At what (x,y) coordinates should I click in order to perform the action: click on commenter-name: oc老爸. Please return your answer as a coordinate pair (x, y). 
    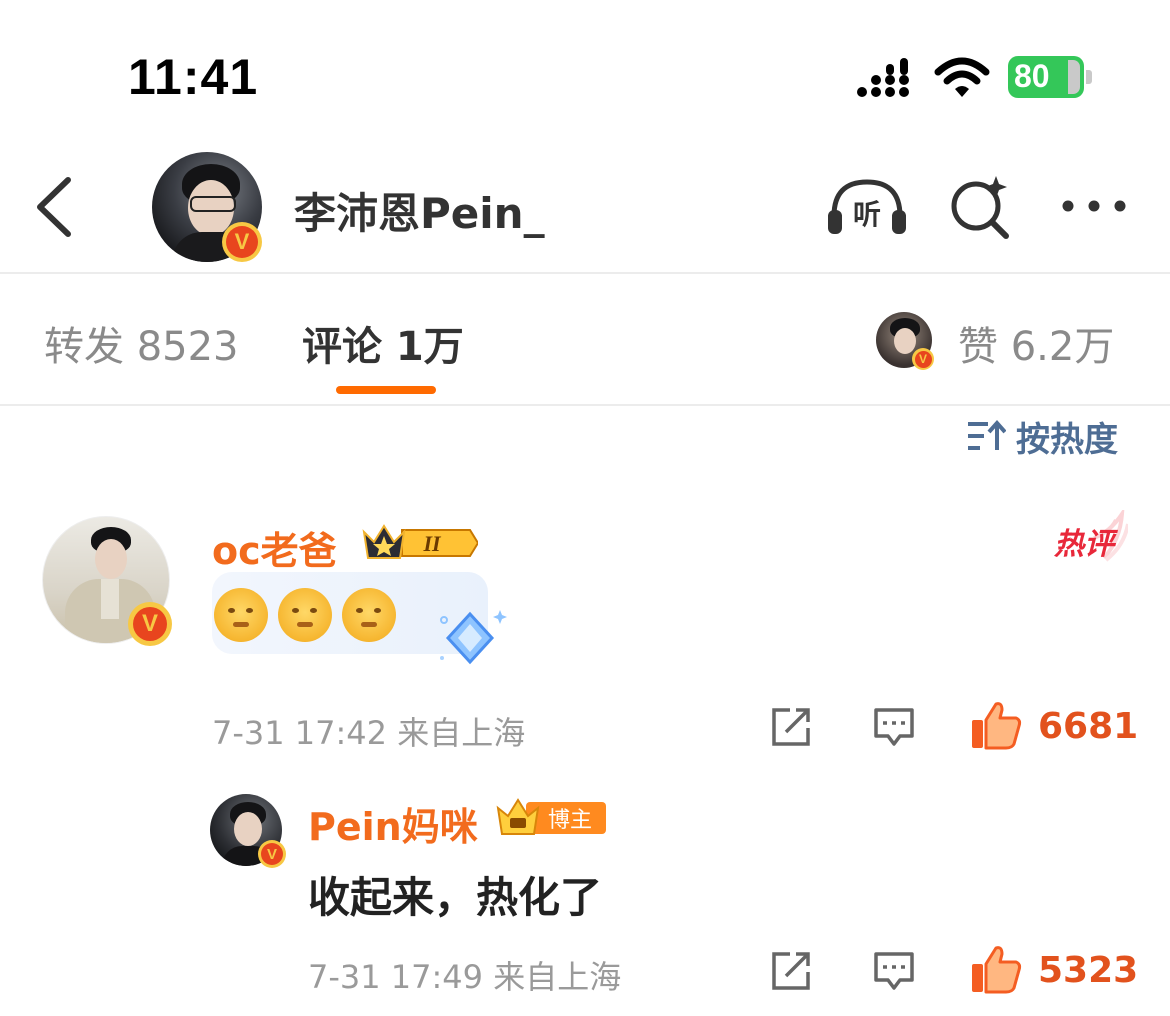
    Looking at the image, I should click on (274, 547).